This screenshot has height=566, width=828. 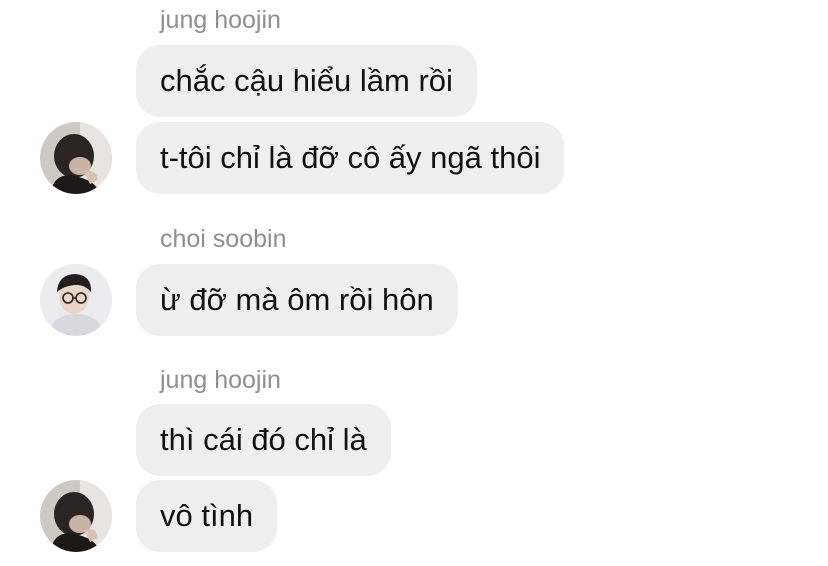 What do you see at coordinates (297, 300) in the screenshot?
I see `message-bubble: ừ đỡ mà ôm rồi hôn` at bounding box center [297, 300].